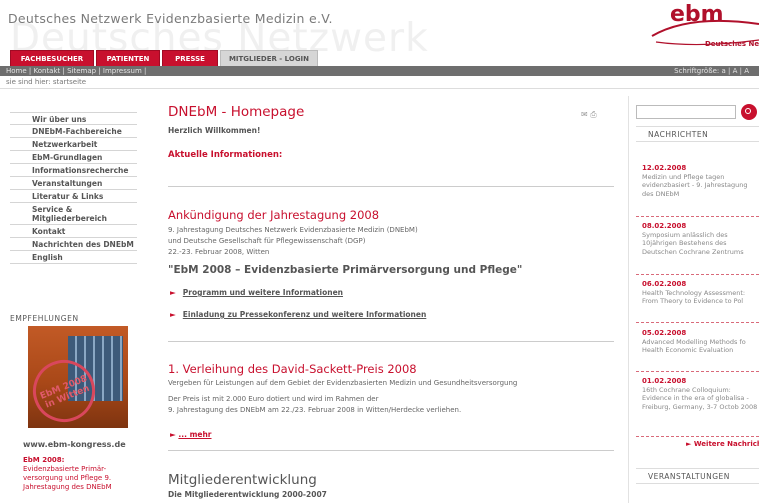  What do you see at coordinates (44, 460) in the screenshot?
I see `congress-title: EbM 2008:` at bounding box center [44, 460].